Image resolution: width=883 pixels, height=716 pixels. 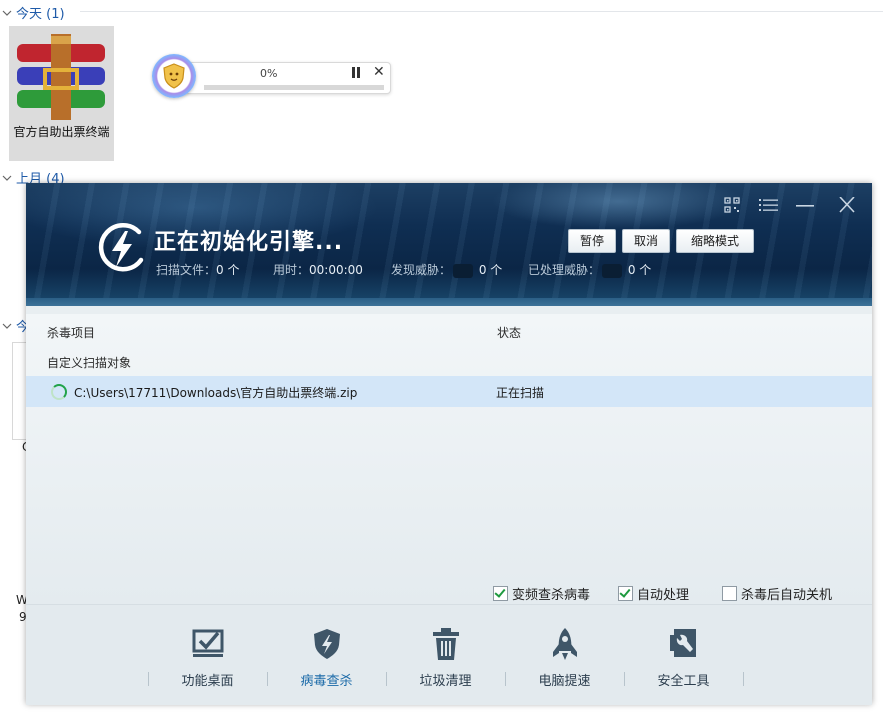 I want to click on lion-shield-icon, so click(x=174, y=76).